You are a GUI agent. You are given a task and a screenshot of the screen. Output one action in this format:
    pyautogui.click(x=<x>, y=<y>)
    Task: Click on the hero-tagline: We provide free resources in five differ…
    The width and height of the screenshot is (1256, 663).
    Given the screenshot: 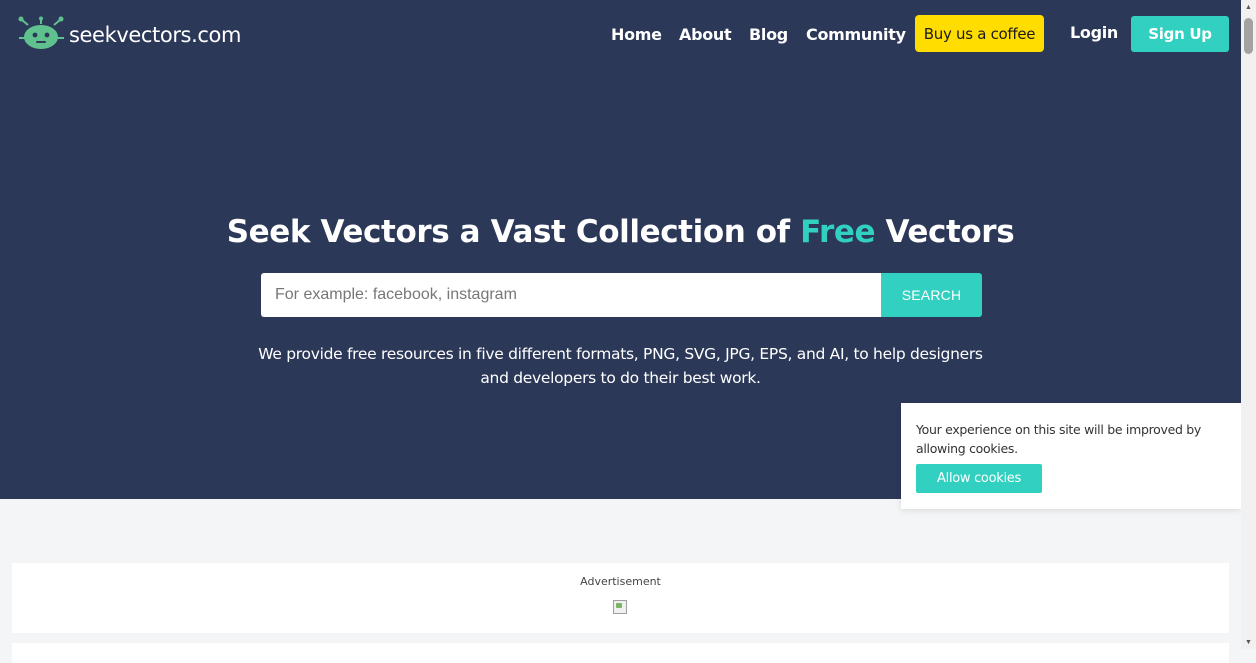 What is the action you would take?
    pyautogui.click(x=620, y=366)
    